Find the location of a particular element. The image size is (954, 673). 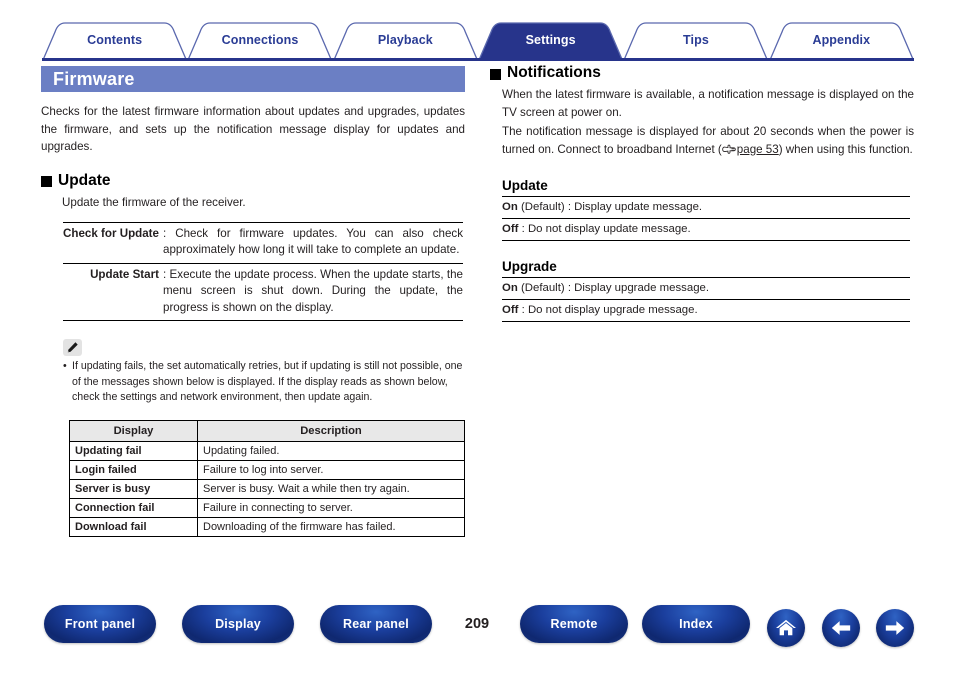

tab-playback: Playback is located at coordinates (405, 41).